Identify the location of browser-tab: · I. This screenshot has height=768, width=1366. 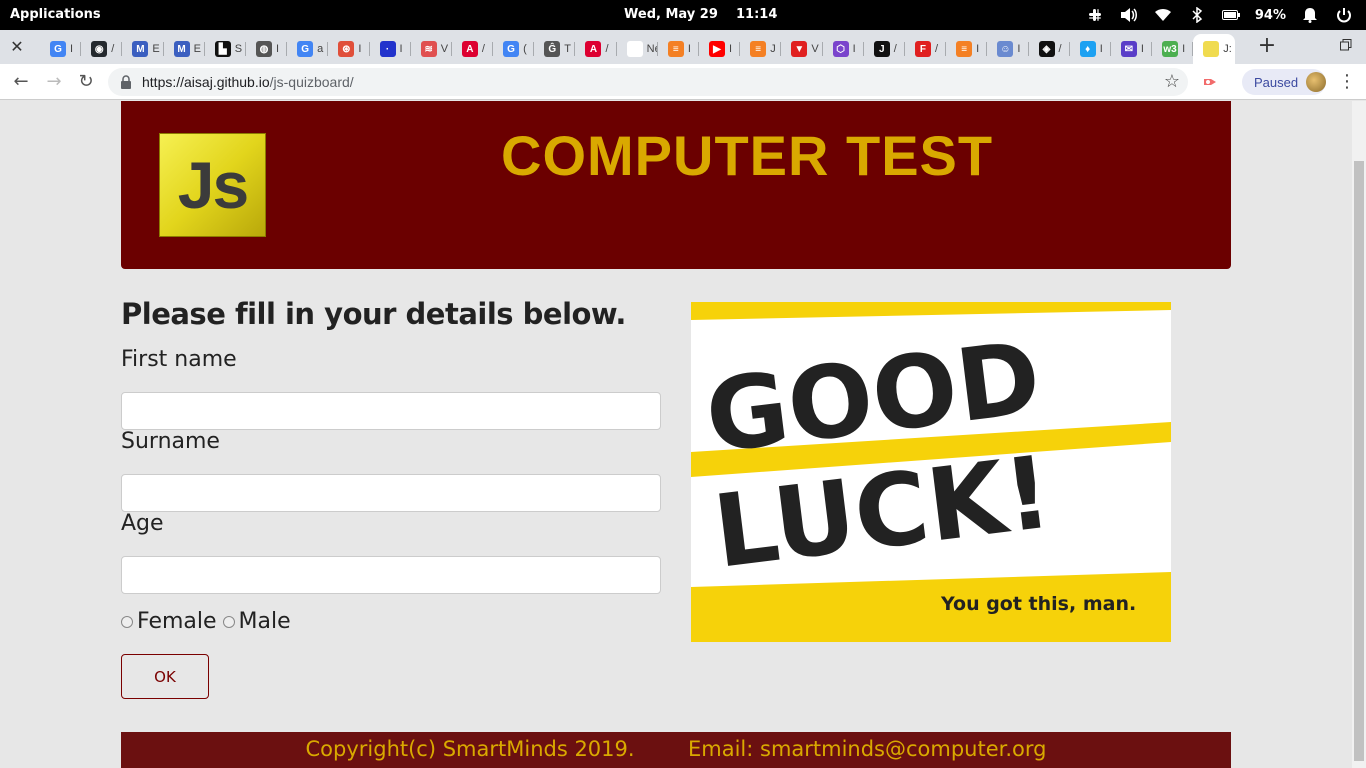
(390, 49).